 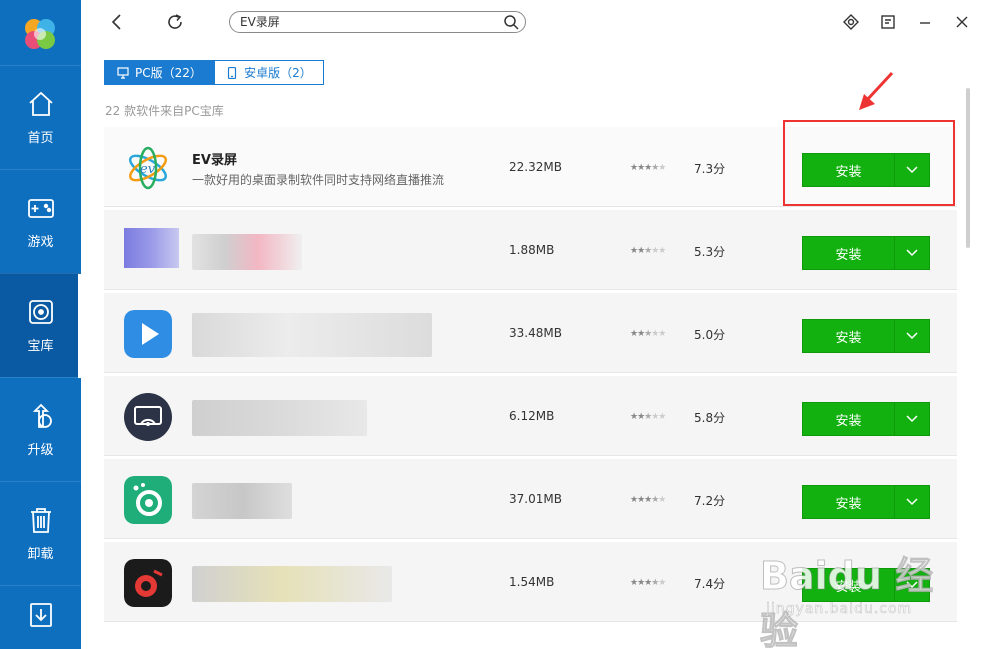 I want to click on mini-mode-button, so click(x=888, y=22).